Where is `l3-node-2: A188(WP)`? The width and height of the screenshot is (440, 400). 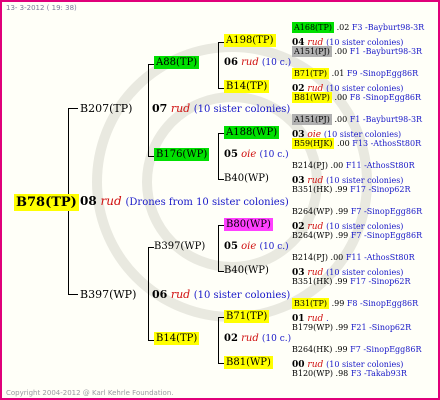 l3-node-2: A188(WP) is located at coordinates (252, 132).